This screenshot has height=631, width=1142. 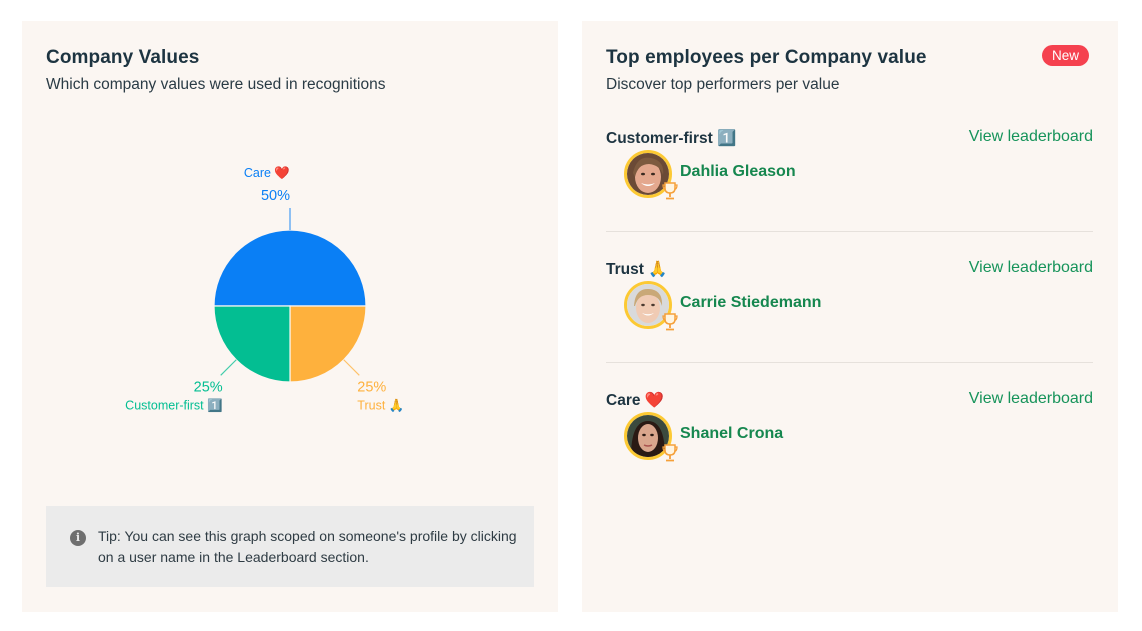 What do you see at coordinates (659, 138) in the screenshot?
I see `value-name: Customer-first` at bounding box center [659, 138].